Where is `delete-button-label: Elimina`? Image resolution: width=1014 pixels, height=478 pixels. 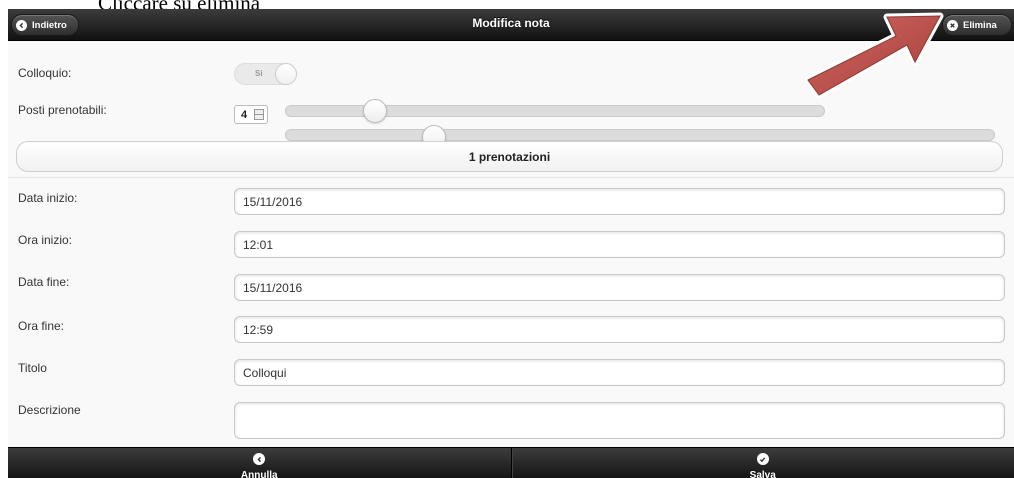
delete-button-label: Elimina is located at coordinates (980, 25).